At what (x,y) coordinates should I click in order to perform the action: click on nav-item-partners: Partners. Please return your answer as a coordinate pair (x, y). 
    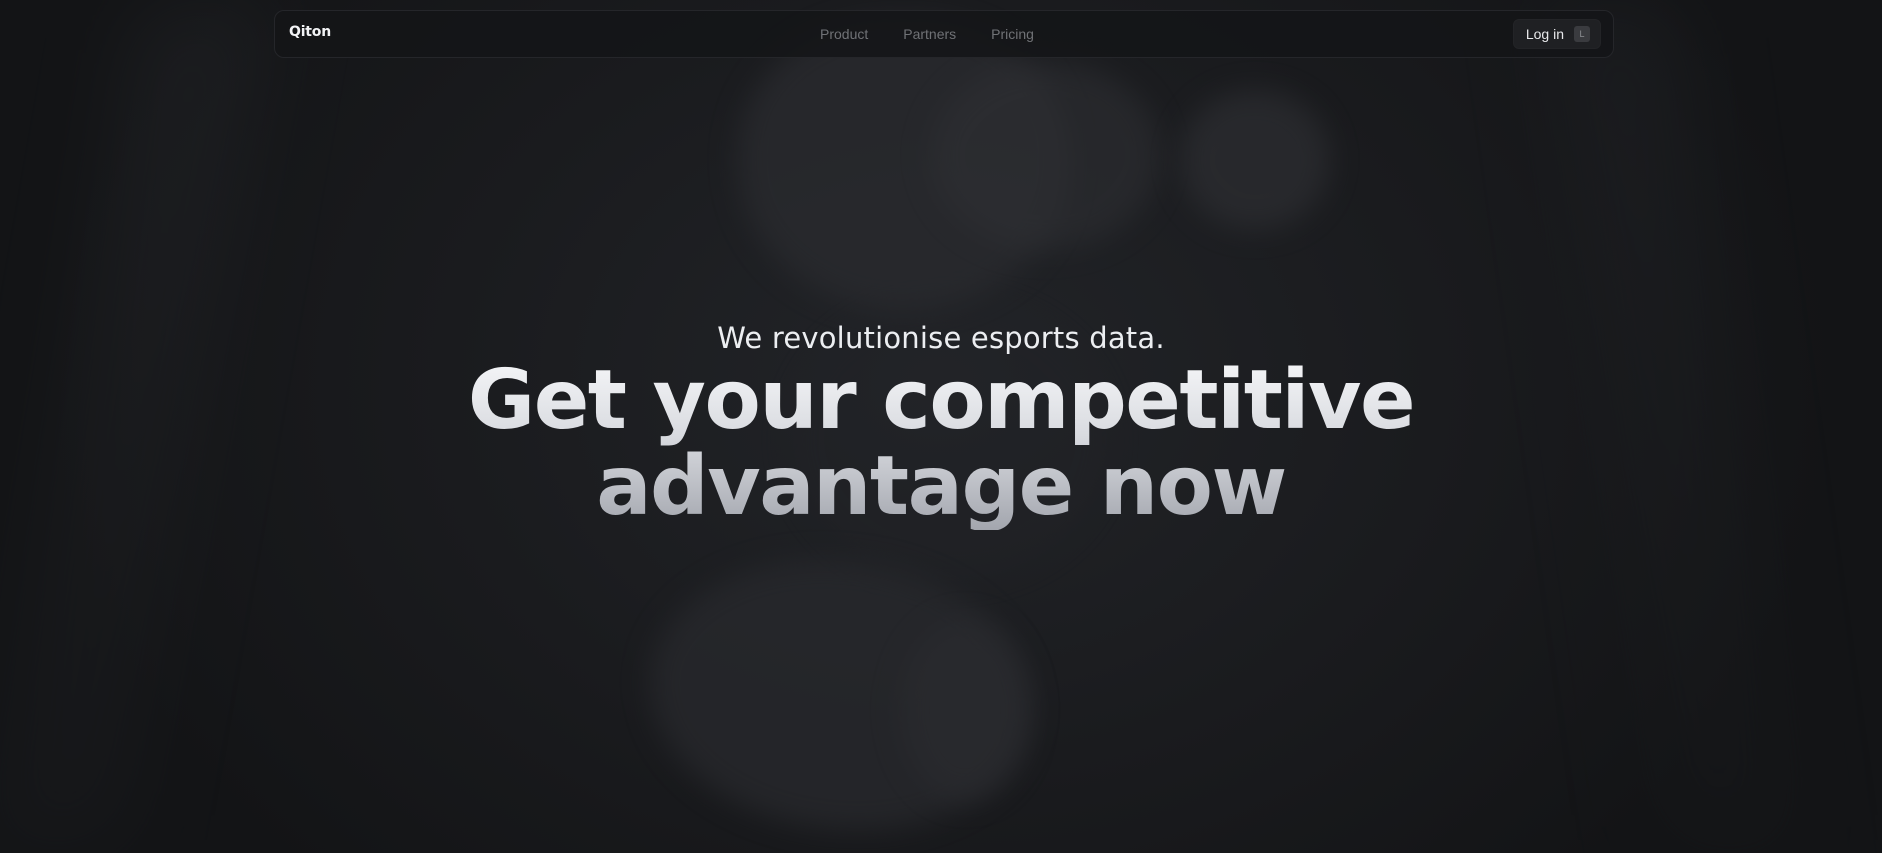
    Looking at the image, I should click on (929, 34).